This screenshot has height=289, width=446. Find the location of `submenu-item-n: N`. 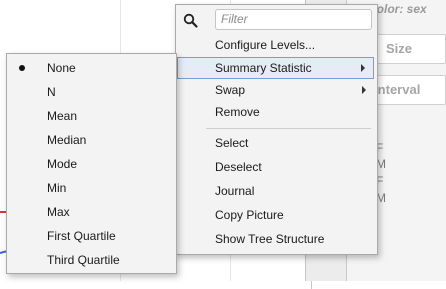

submenu-item-n: N is located at coordinates (90, 92).